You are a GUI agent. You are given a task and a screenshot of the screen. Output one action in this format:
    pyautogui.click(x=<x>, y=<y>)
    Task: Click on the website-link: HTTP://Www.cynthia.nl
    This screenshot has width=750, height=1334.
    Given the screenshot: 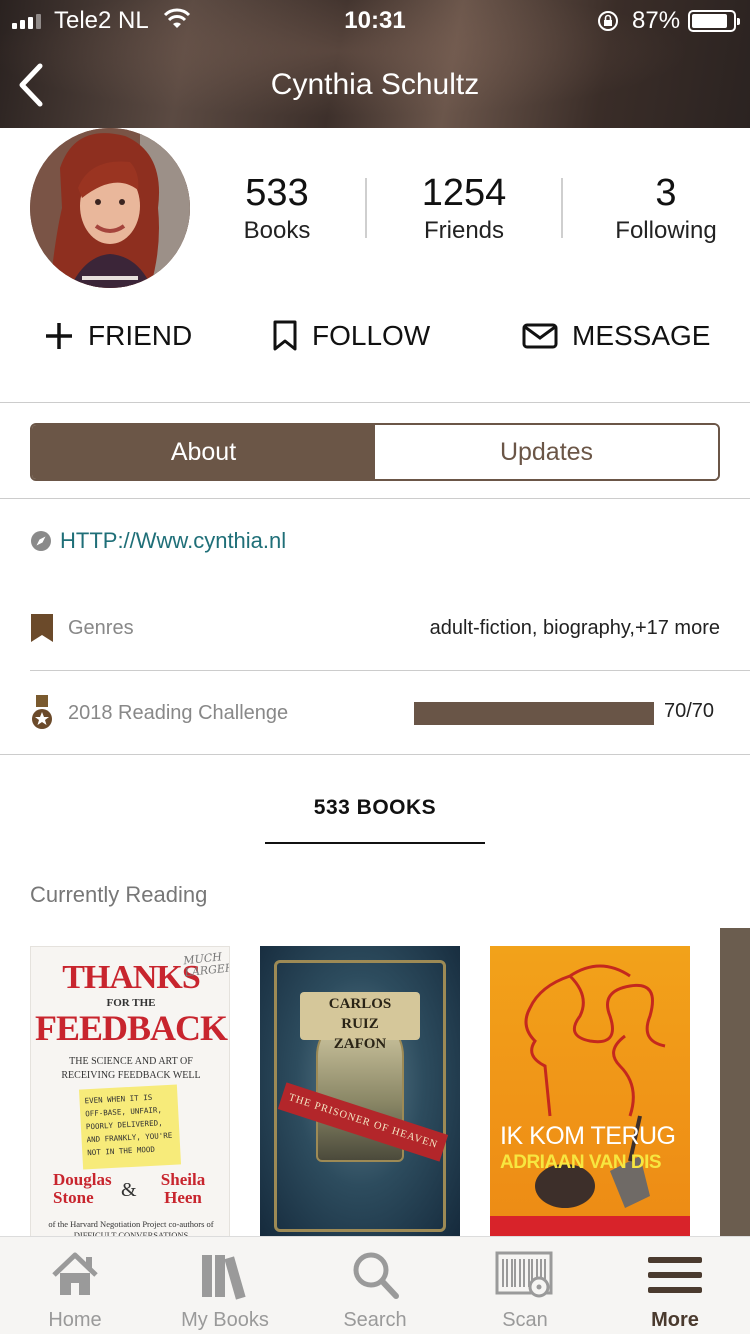 What is the action you would take?
    pyautogui.click(x=158, y=541)
    